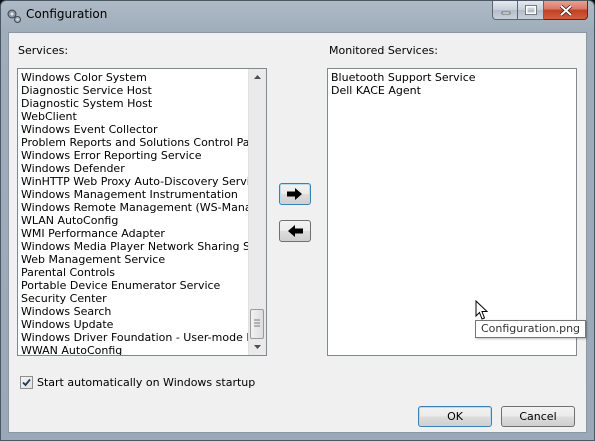 Image resolution: width=595 pixels, height=441 pixels. I want to click on scroll-down-button, so click(257, 346).